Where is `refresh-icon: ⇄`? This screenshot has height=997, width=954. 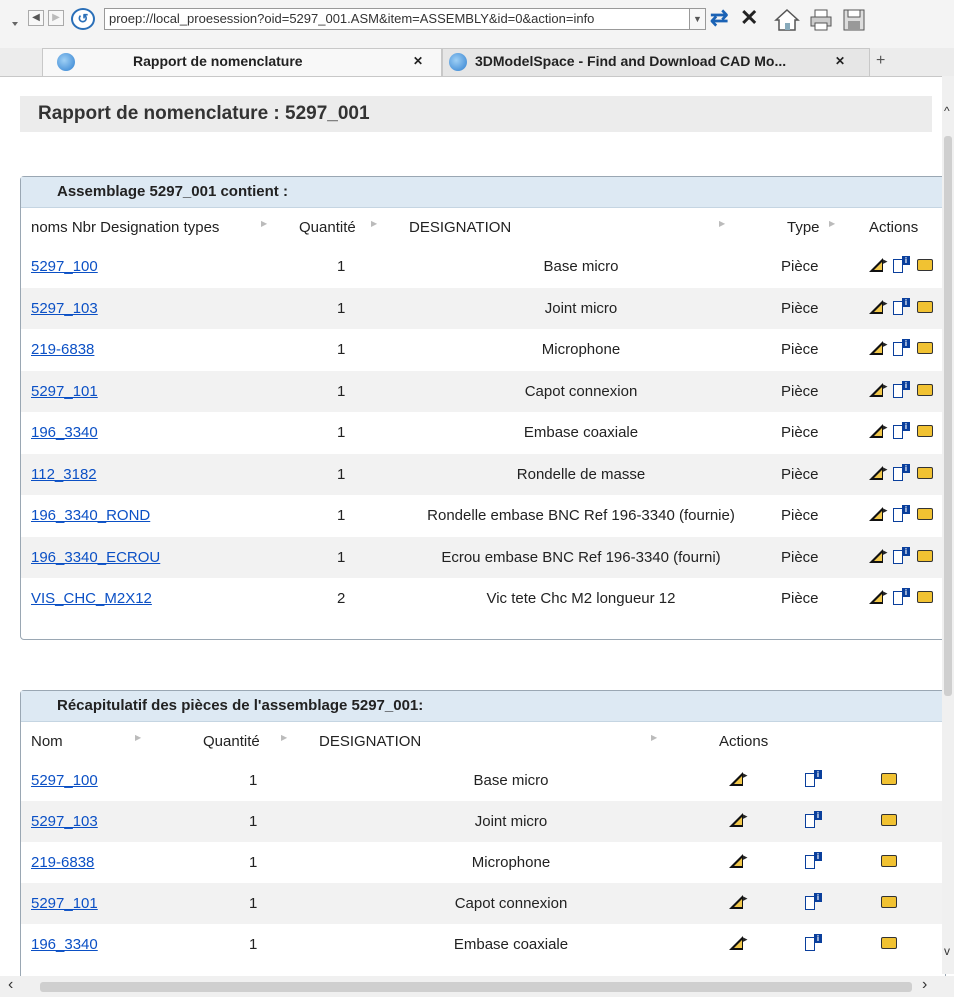
refresh-icon: ⇄ is located at coordinates (719, 18).